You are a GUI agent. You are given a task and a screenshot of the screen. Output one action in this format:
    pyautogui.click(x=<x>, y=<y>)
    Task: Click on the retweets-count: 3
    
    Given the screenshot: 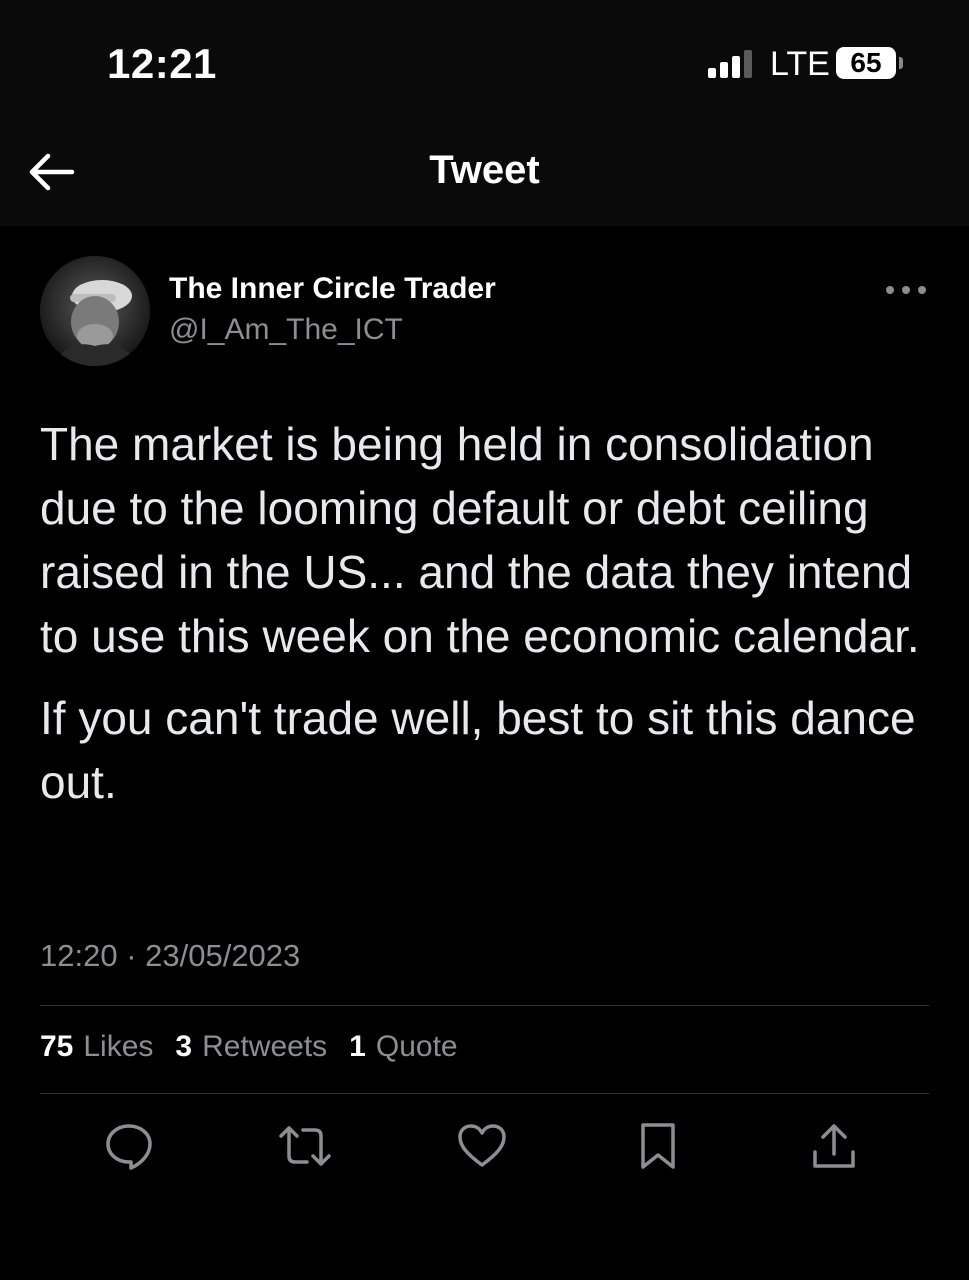 What is the action you would take?
    pyautogui.click(x=184, y=1046)
    